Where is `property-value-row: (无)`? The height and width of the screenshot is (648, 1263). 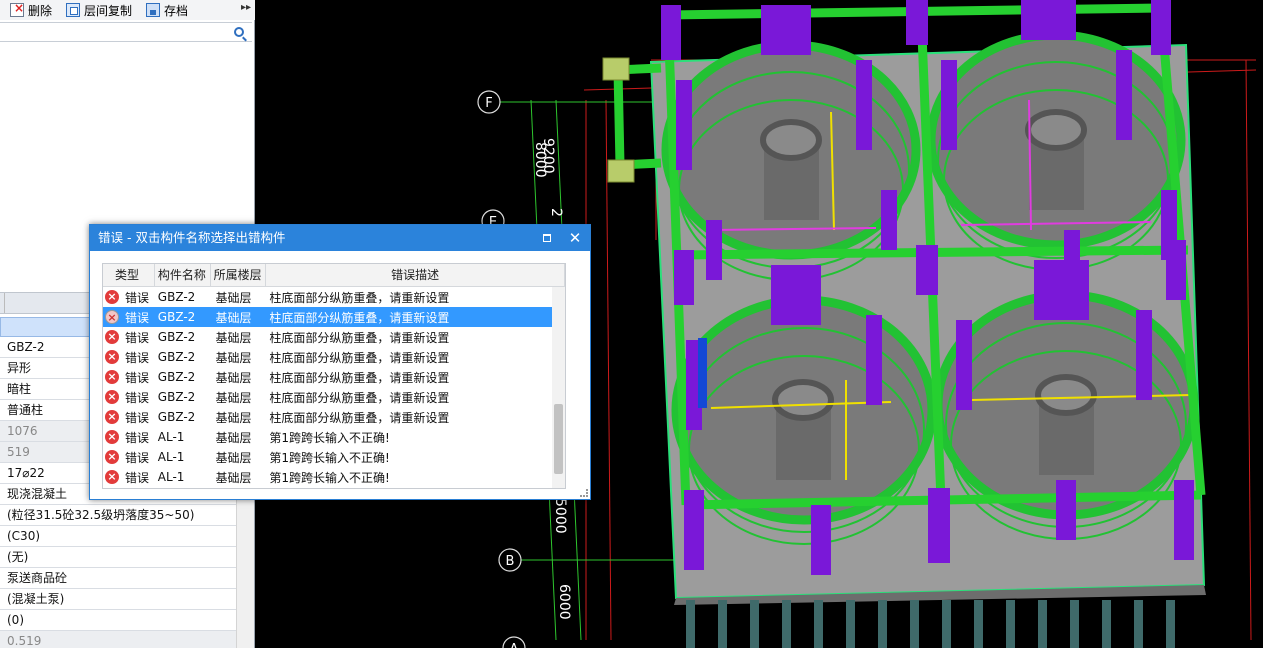 property-value-row: (无) is located at coordinates (118, 557).